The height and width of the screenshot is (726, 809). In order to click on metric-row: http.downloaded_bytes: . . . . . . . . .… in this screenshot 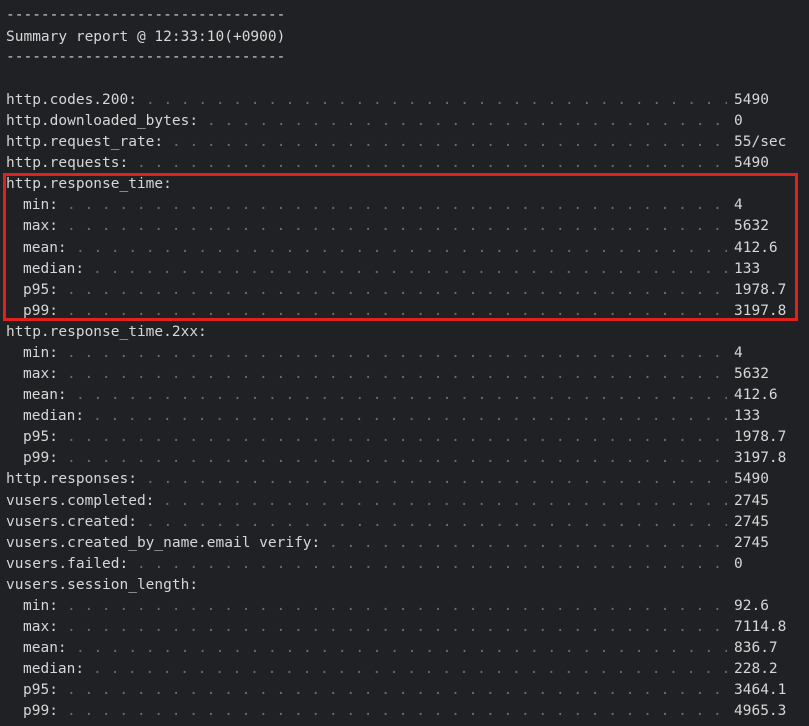, I will do `click(397, 121)`.